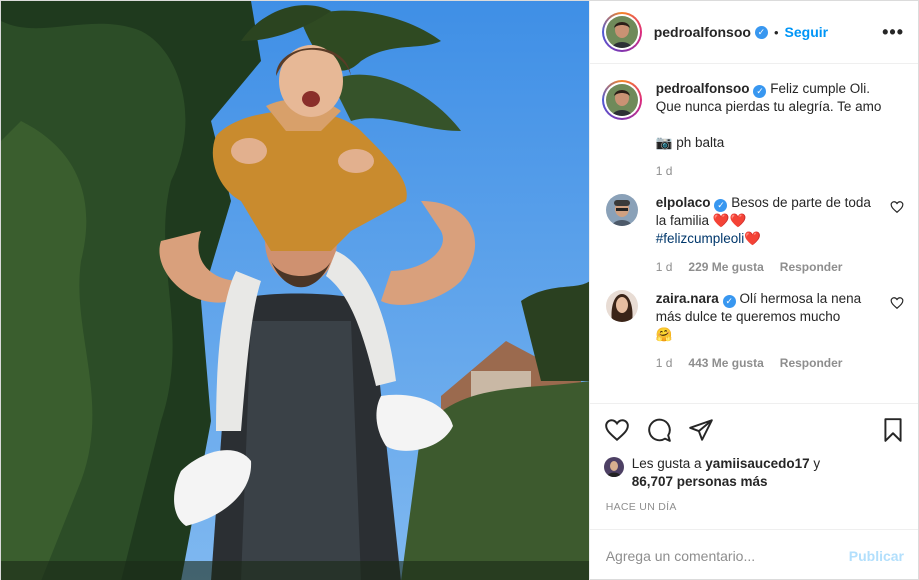  What do you see at coordinates (754, 510) in the screenshot?
I see `post-timestamp: HACE UN DÍA` at bounding box center [754, 510].